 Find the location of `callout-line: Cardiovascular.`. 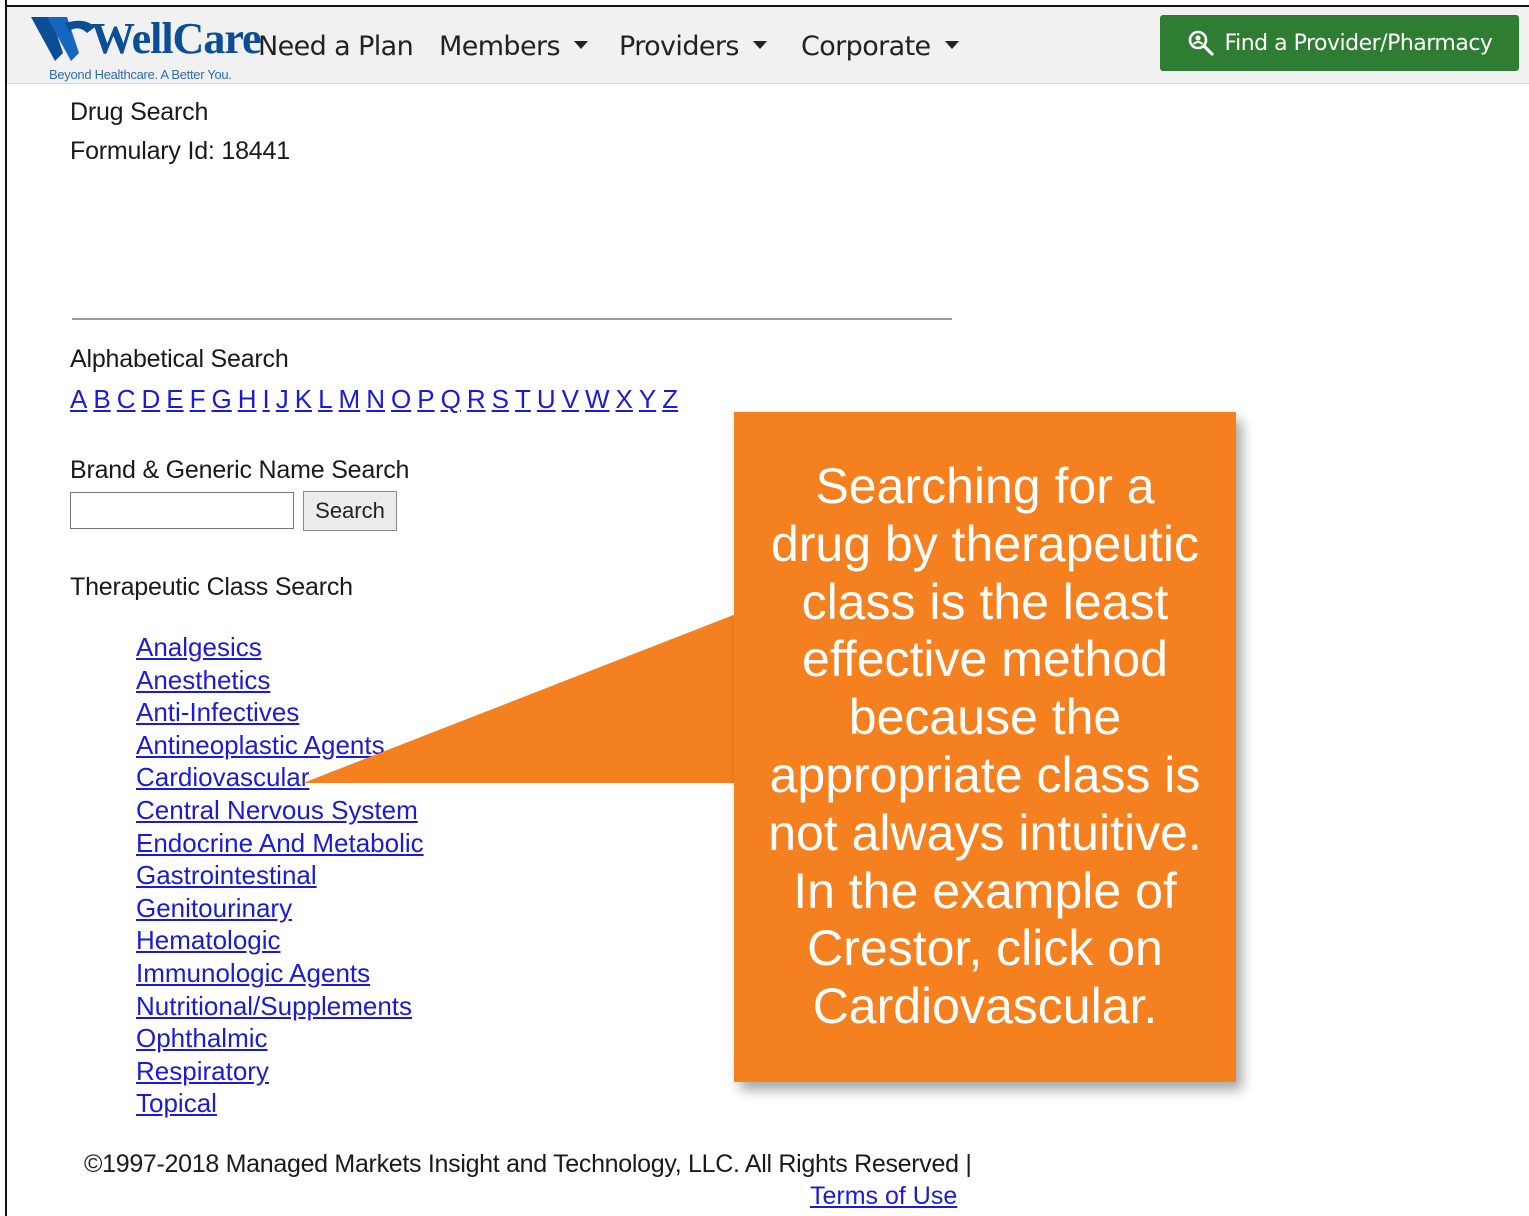

callout-line: Cardiovascular. is located at coordinates (985, 1006).